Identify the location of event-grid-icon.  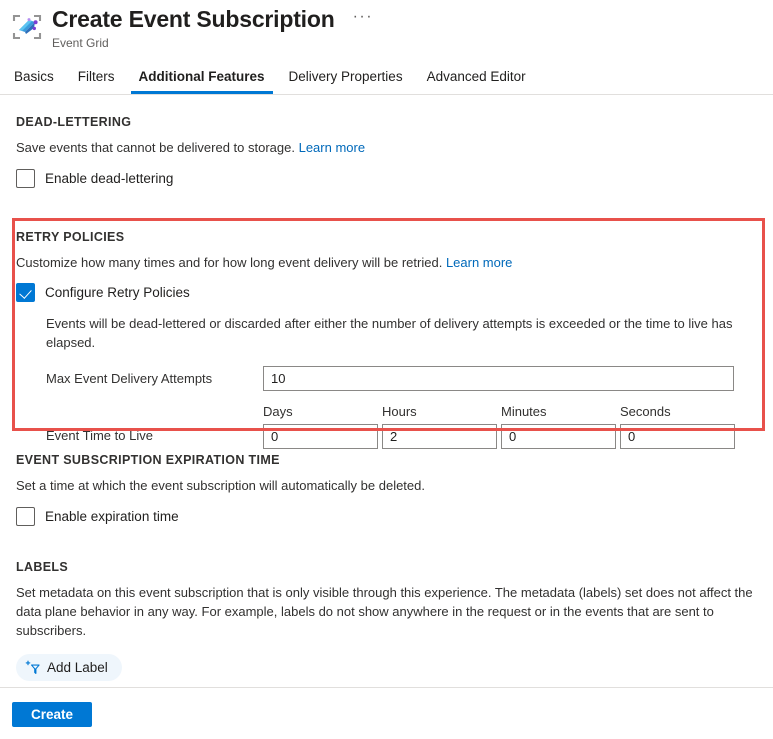
(27, 27).